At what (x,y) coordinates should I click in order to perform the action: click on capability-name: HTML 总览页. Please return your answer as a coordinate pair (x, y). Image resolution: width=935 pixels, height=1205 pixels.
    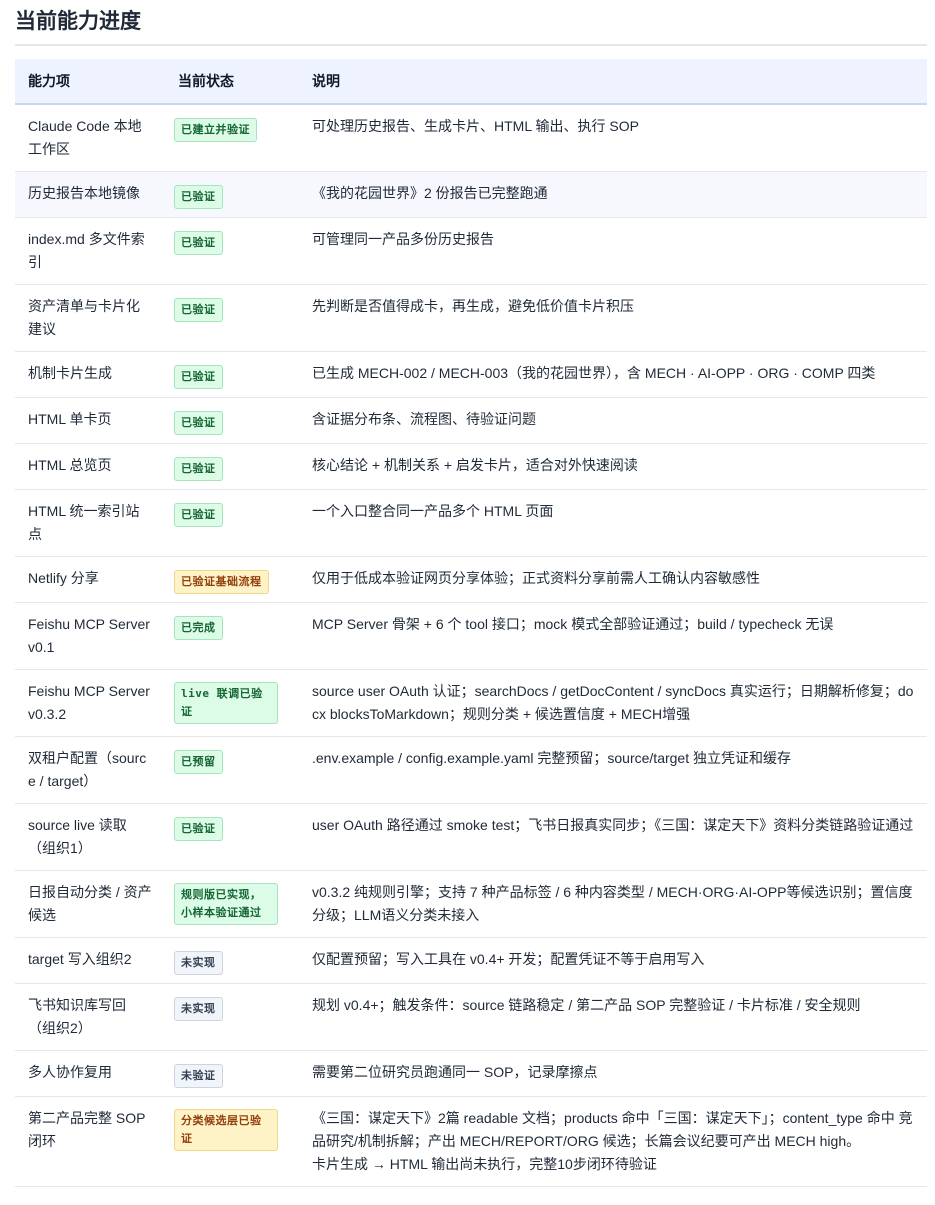
    Looking at the image, I should click on (90, 466).